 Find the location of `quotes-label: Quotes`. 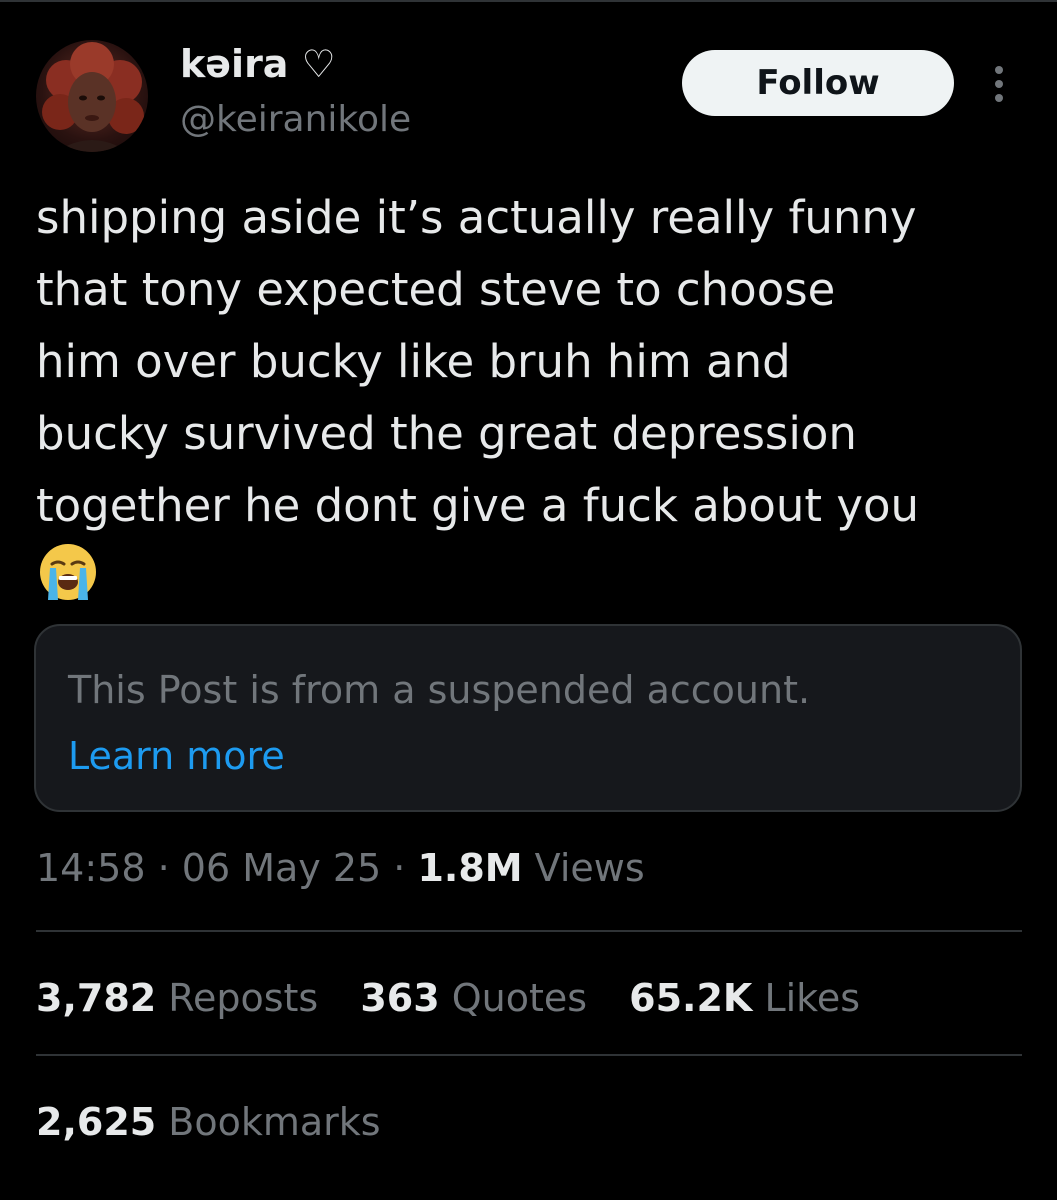

quotes-label: Quotes is located at coordinates (513, 998).